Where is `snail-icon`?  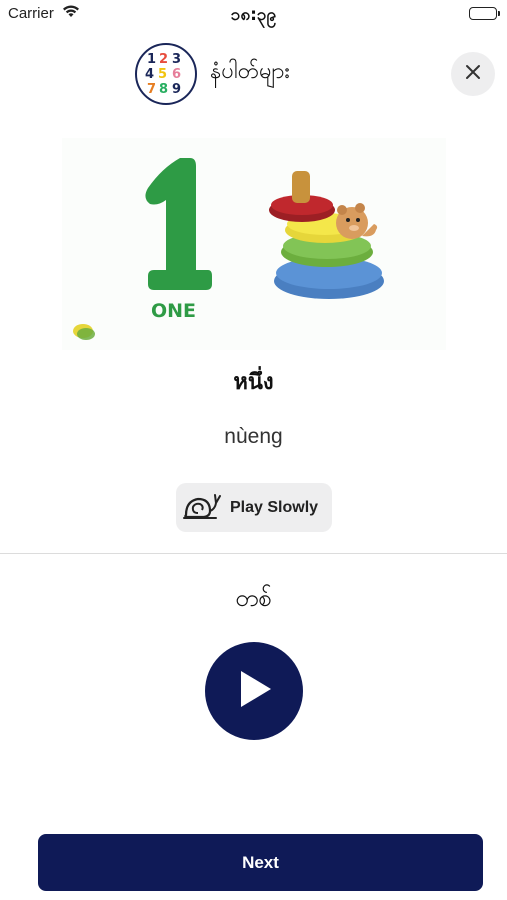
snail-icon is located at coordinates (202, 507).